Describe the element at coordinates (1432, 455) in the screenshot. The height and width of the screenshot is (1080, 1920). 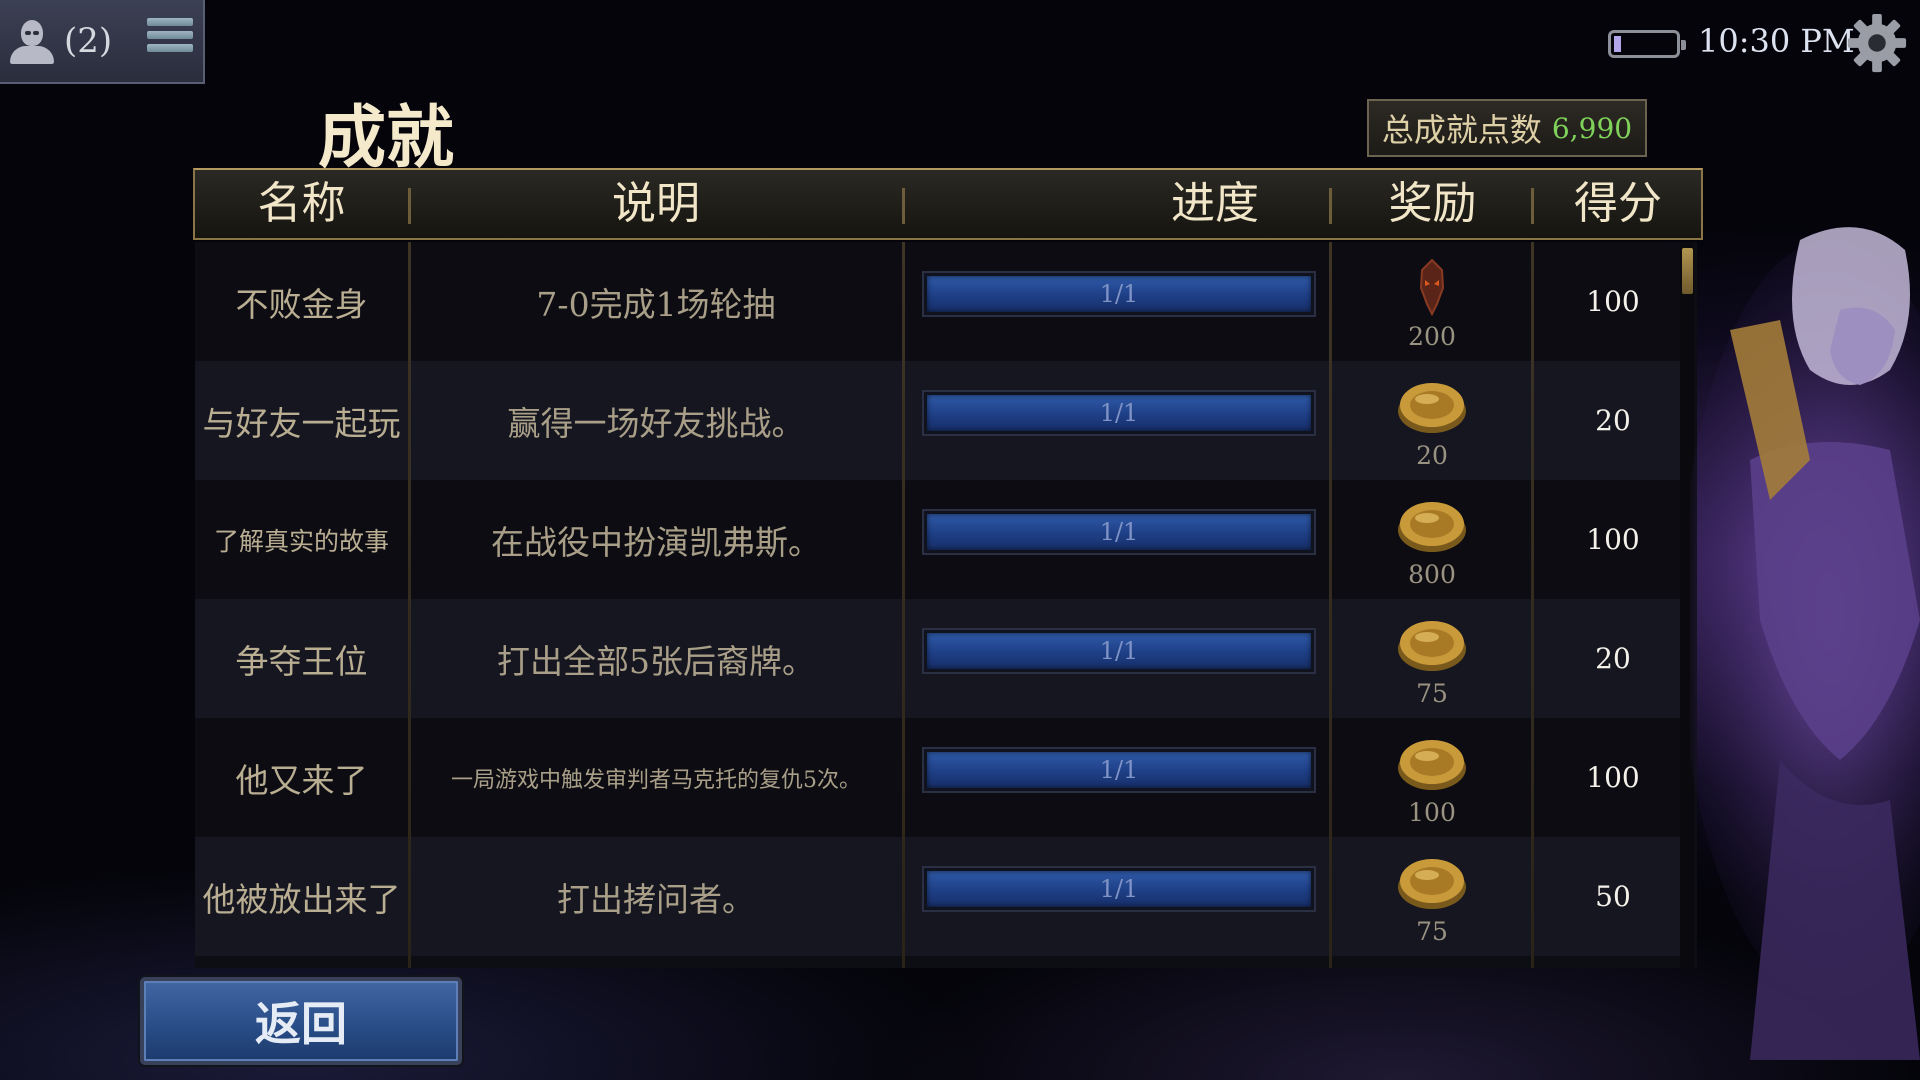
I see `reward-amount: 20` at that location.